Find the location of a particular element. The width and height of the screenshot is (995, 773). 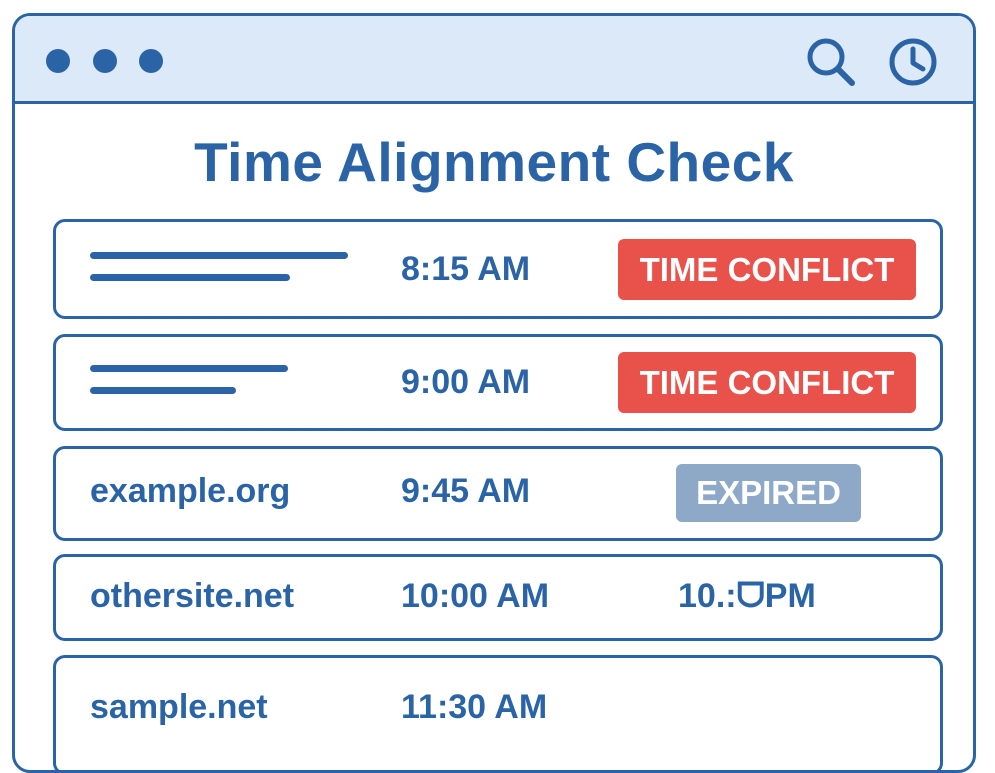

table-row: sample.net 11:30 AM is located at coordinates (498, 712).